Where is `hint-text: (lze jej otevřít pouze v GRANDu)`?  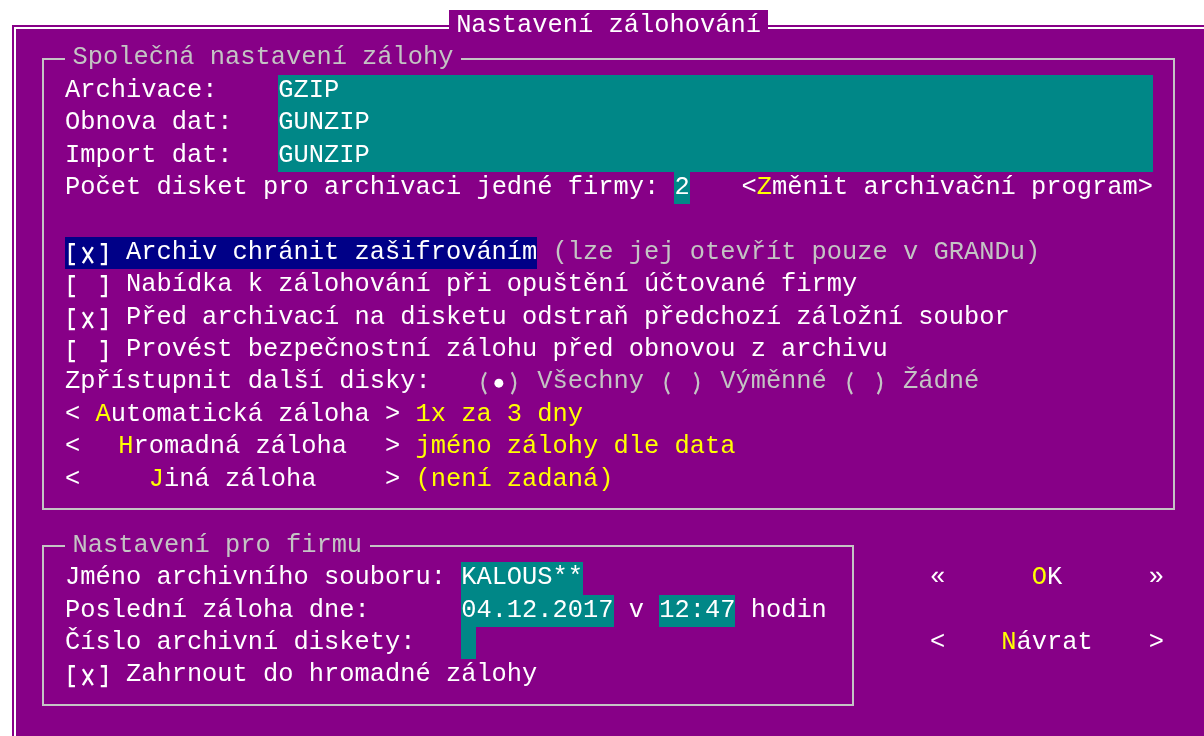 hint-text: (lze jej otevřít pouze v GRANDu) is located at coordinates (796, 252).